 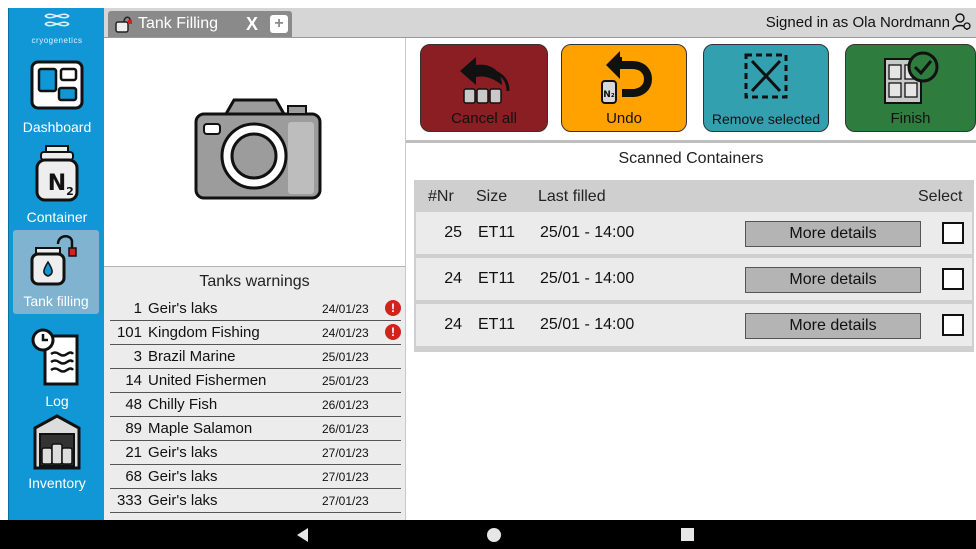 What do you see at coordinates (129, 332) in the screenshot?
I see `warning-tank-nr: 101` at bounding box center [129, 332].